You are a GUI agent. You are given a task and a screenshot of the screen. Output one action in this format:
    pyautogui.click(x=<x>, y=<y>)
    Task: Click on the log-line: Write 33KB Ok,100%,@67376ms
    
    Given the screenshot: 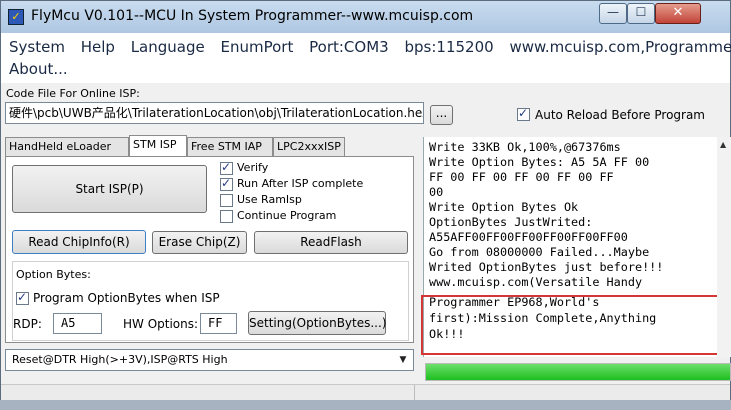 What is the action you would take?
    pyautogui.click(x=525, y=147)
    